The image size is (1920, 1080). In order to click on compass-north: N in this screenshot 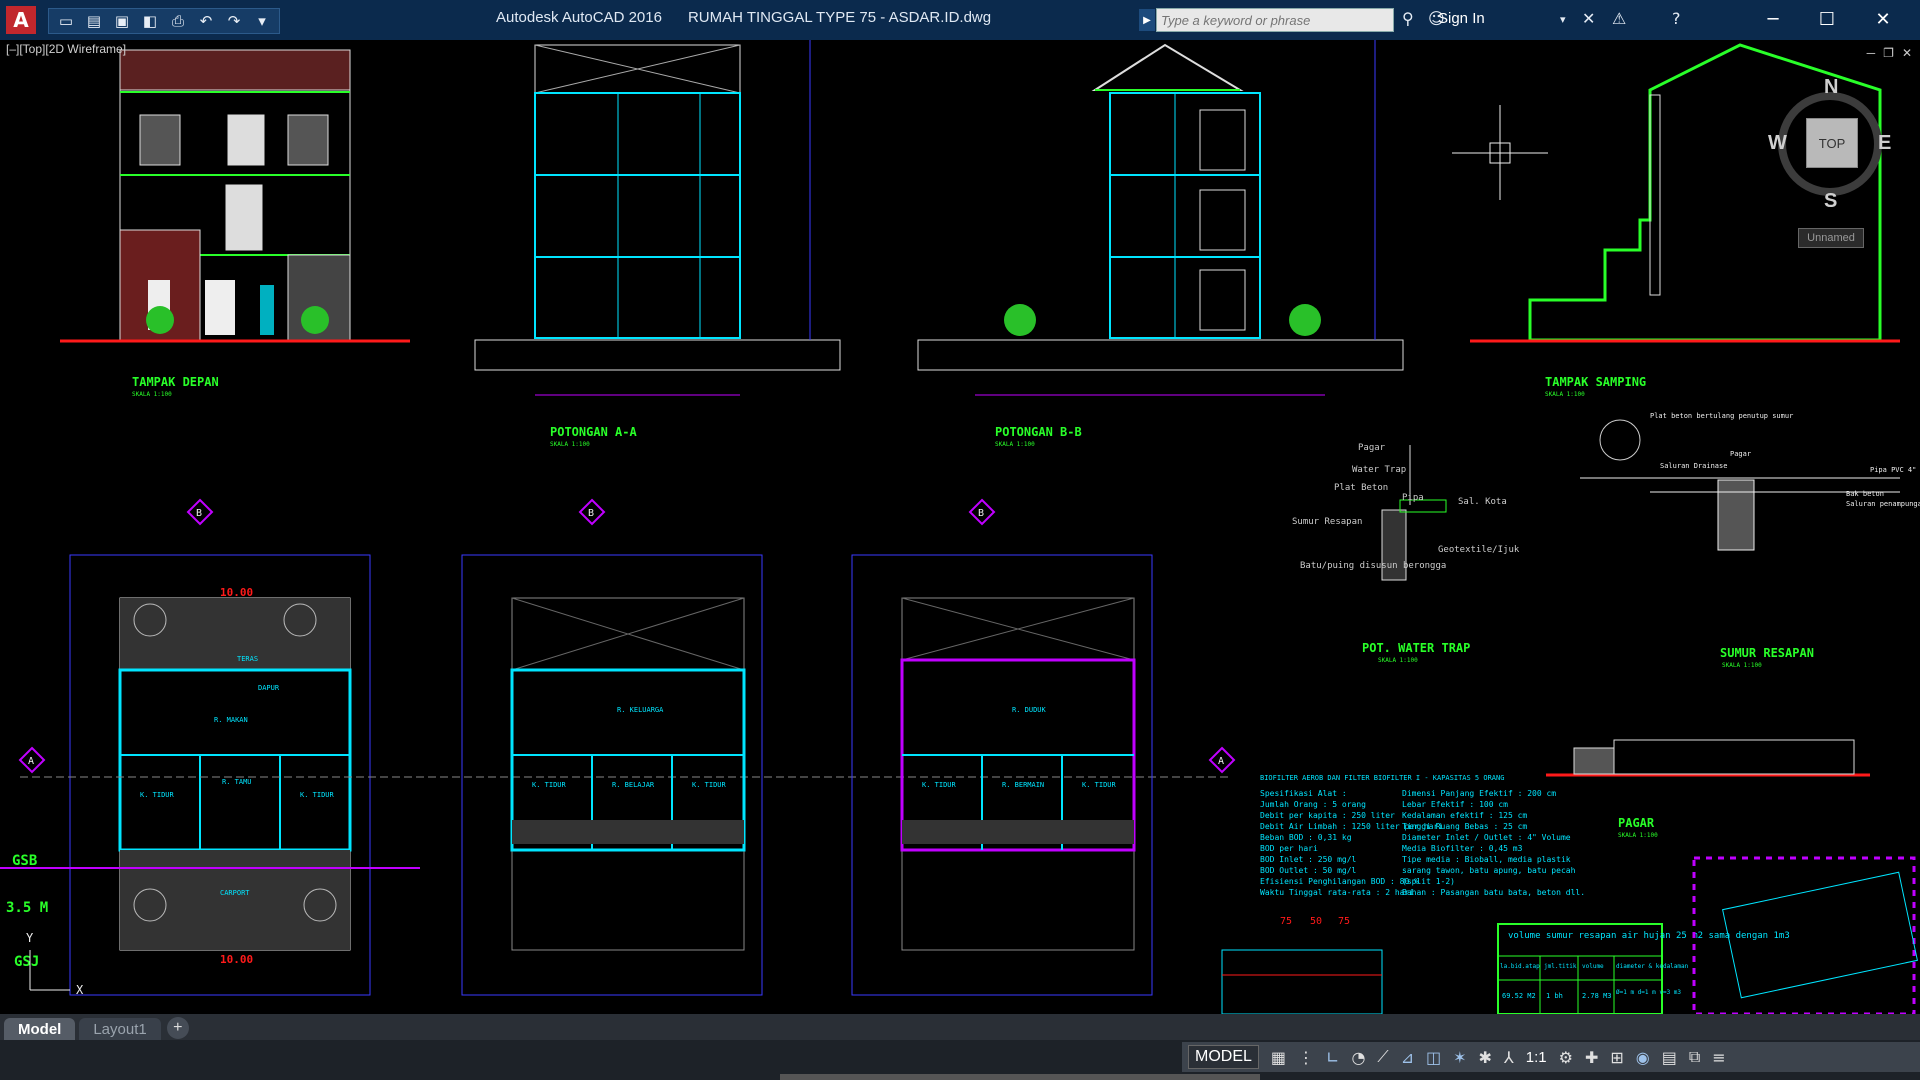, I will do `click(1831, 87)`.